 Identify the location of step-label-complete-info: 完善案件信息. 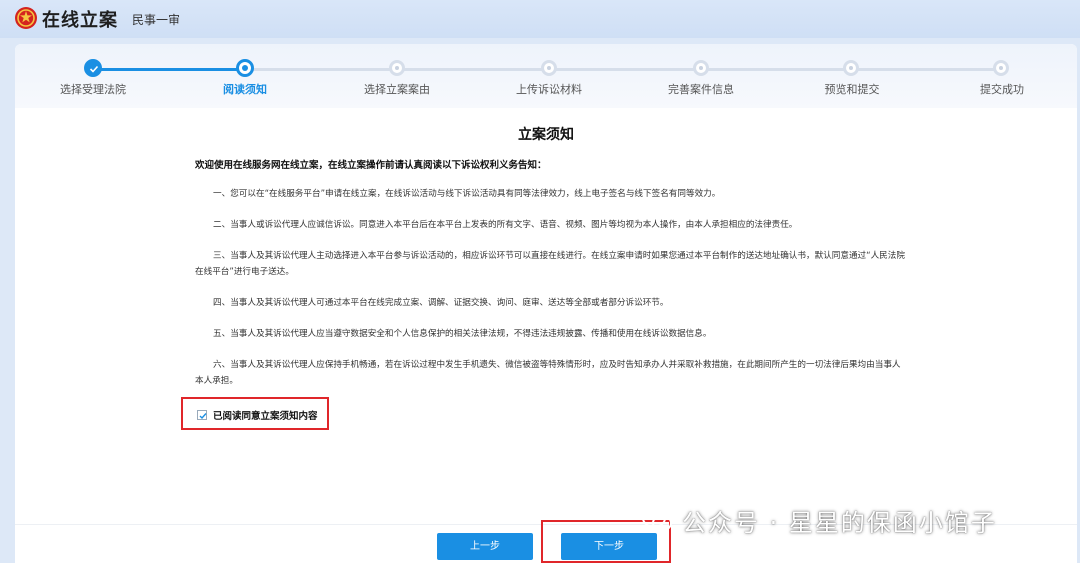
(701, 89).